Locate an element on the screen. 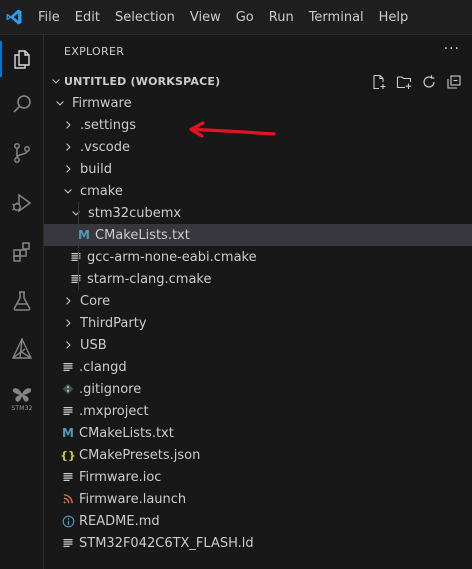  menu-terminal: Terminal is located at coordinates (336, 17).